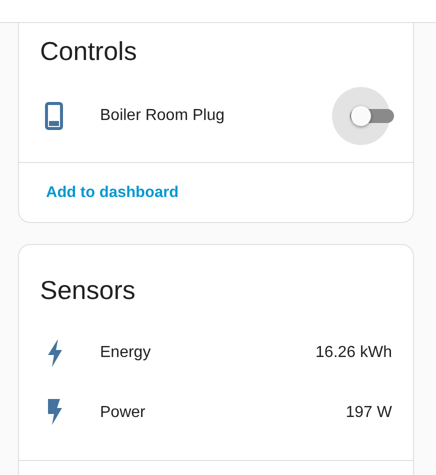 The height and width of the screenshot is (475, 436). What do you see at coordinates (123, 413) in the screenshot?
I see `sensor-name: Power` at bounding box center [123, 413].